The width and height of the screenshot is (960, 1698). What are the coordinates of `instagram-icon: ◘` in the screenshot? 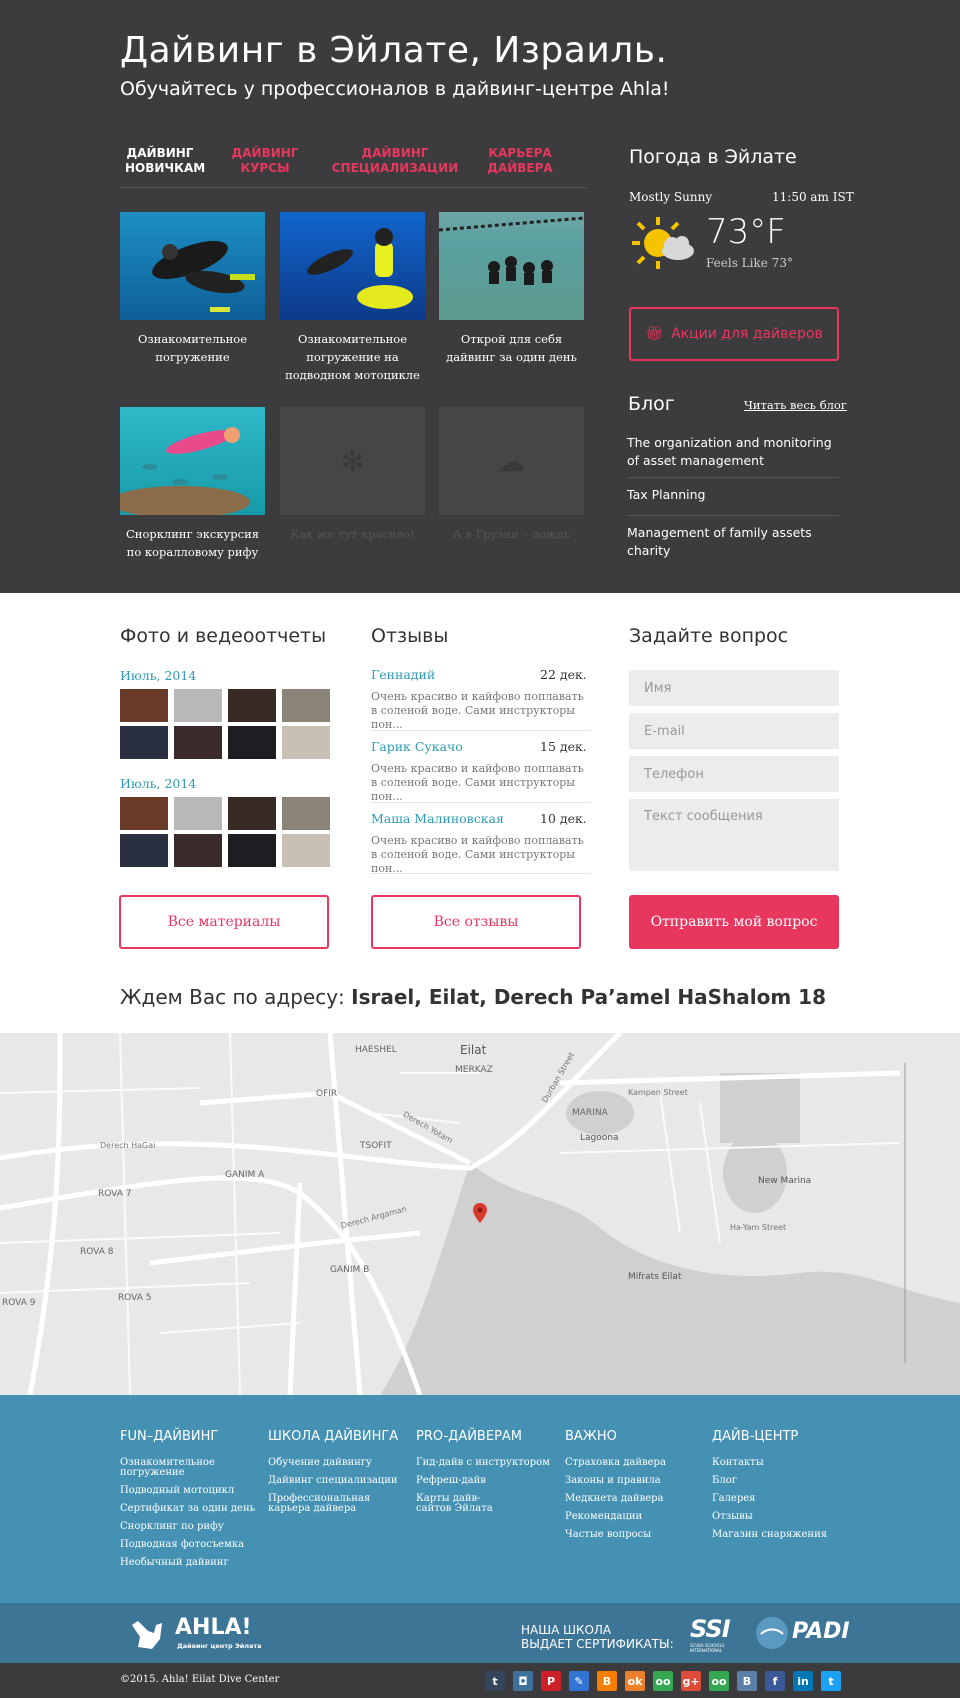 It's located at (523, 1681).